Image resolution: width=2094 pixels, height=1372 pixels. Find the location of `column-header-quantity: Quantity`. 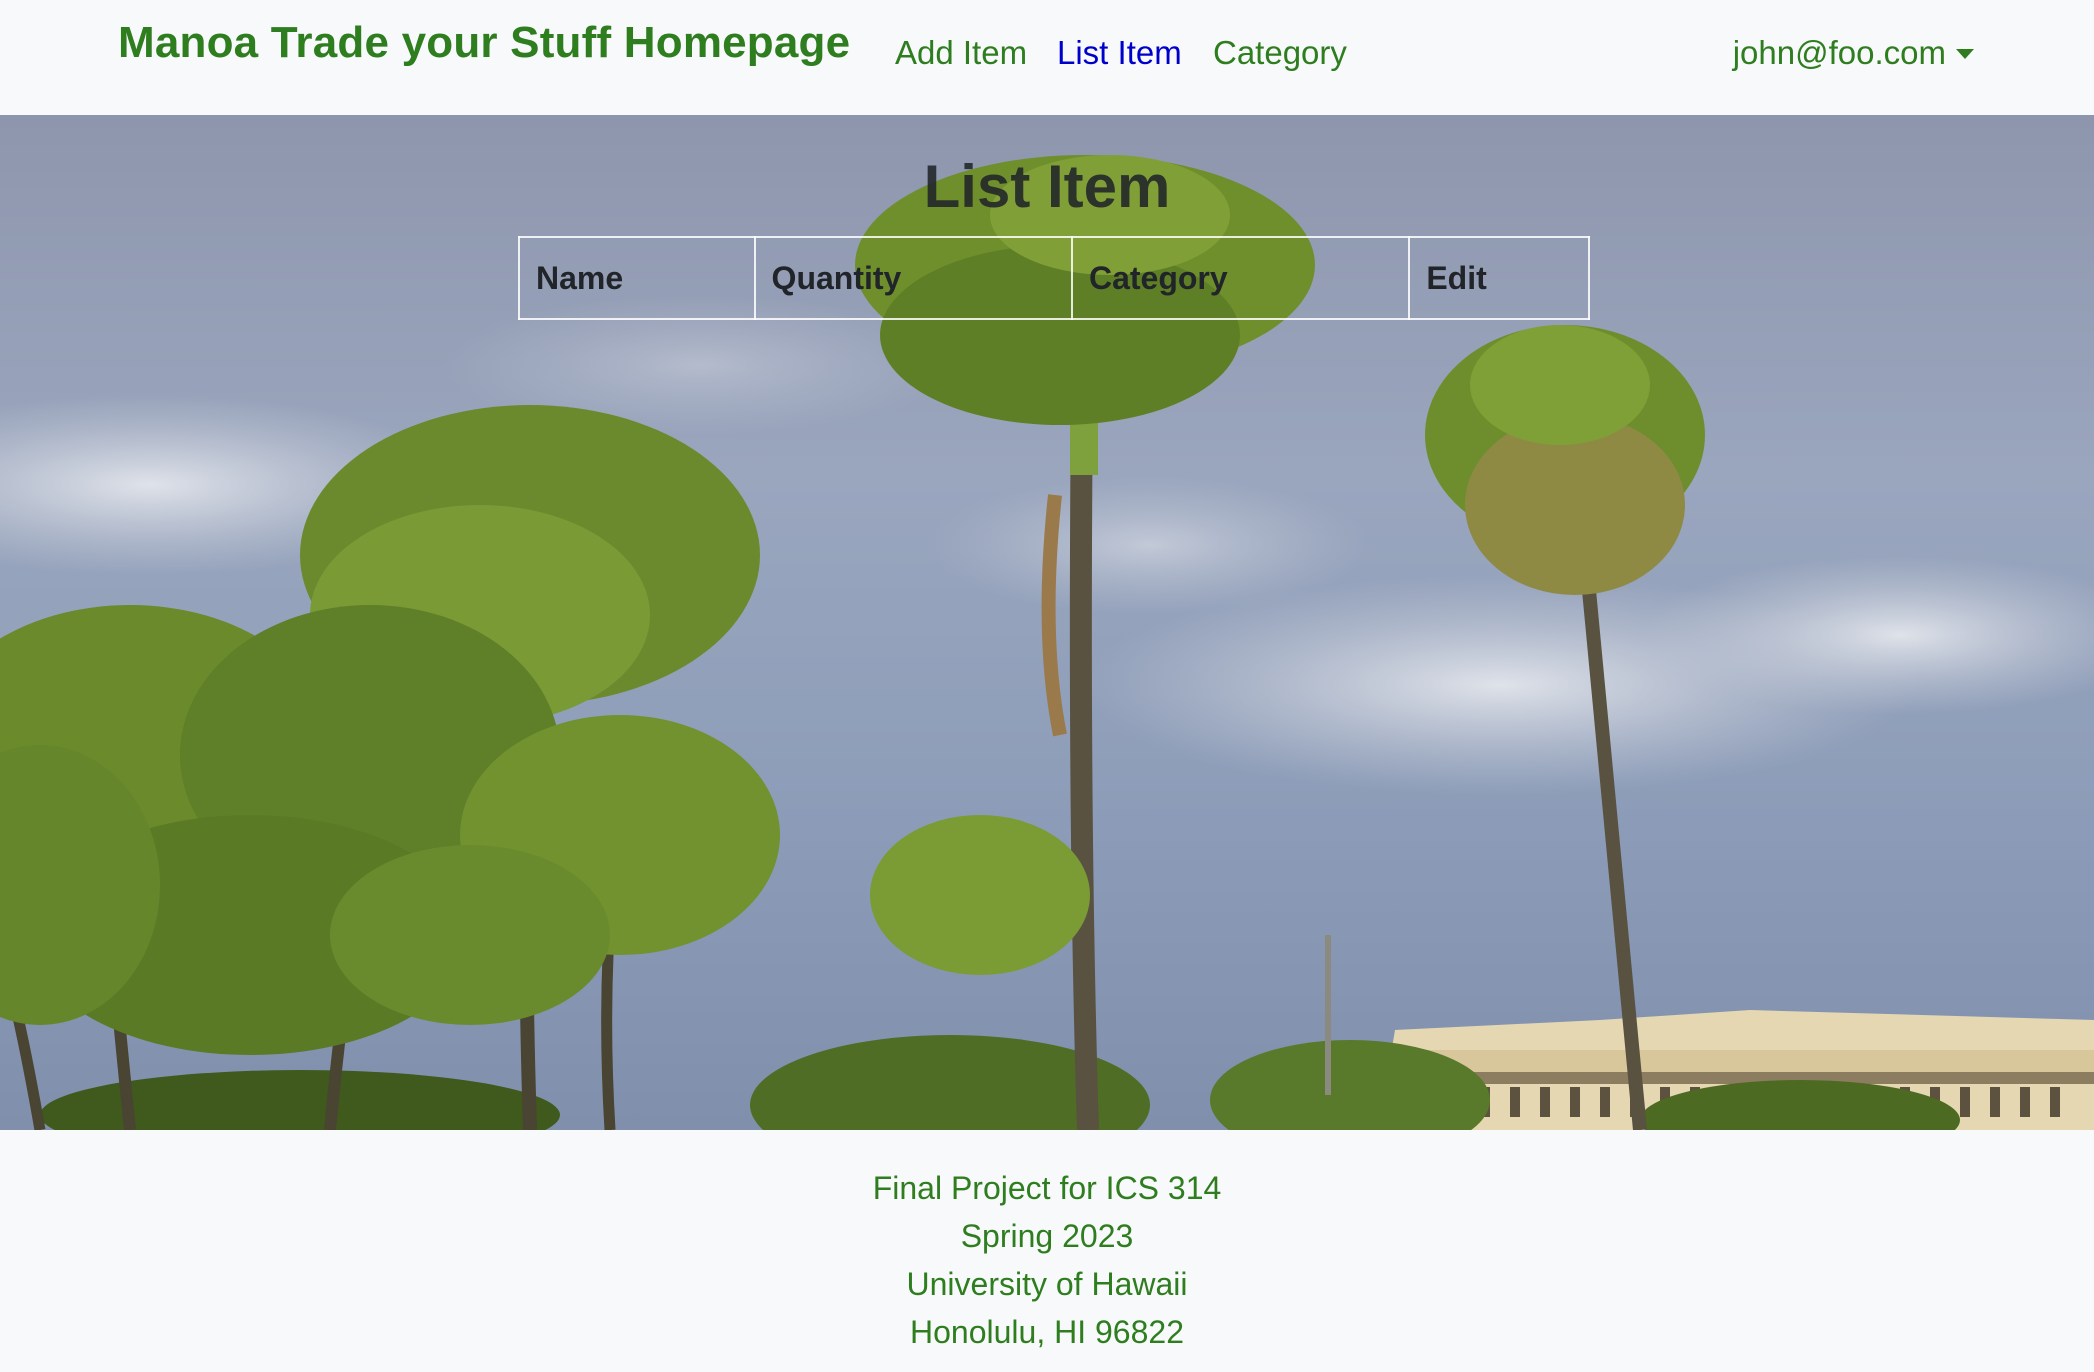

column-header-quantity: Quantity is located at coordinates (913, 278).